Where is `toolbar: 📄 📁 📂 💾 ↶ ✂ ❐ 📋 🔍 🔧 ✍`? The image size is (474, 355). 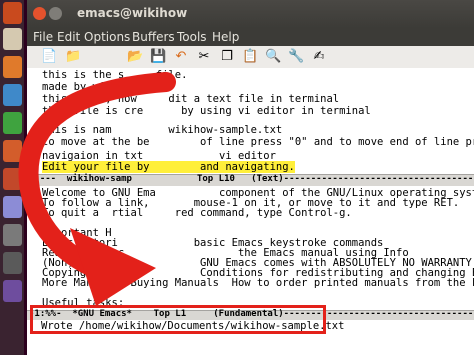
toolbar: 📄 📁 📂 💾 ↶ ✂ ❐ 📋 🔍 🔧 ✍ is located at coordinates (250, 57).